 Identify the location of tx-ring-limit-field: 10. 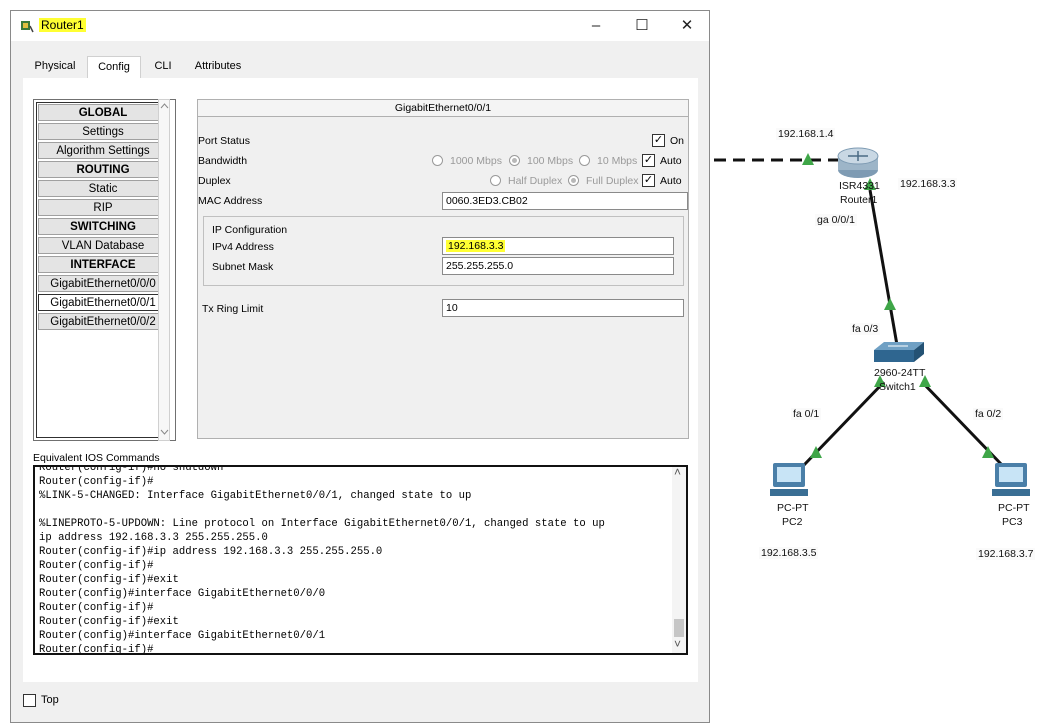
(563, 308).